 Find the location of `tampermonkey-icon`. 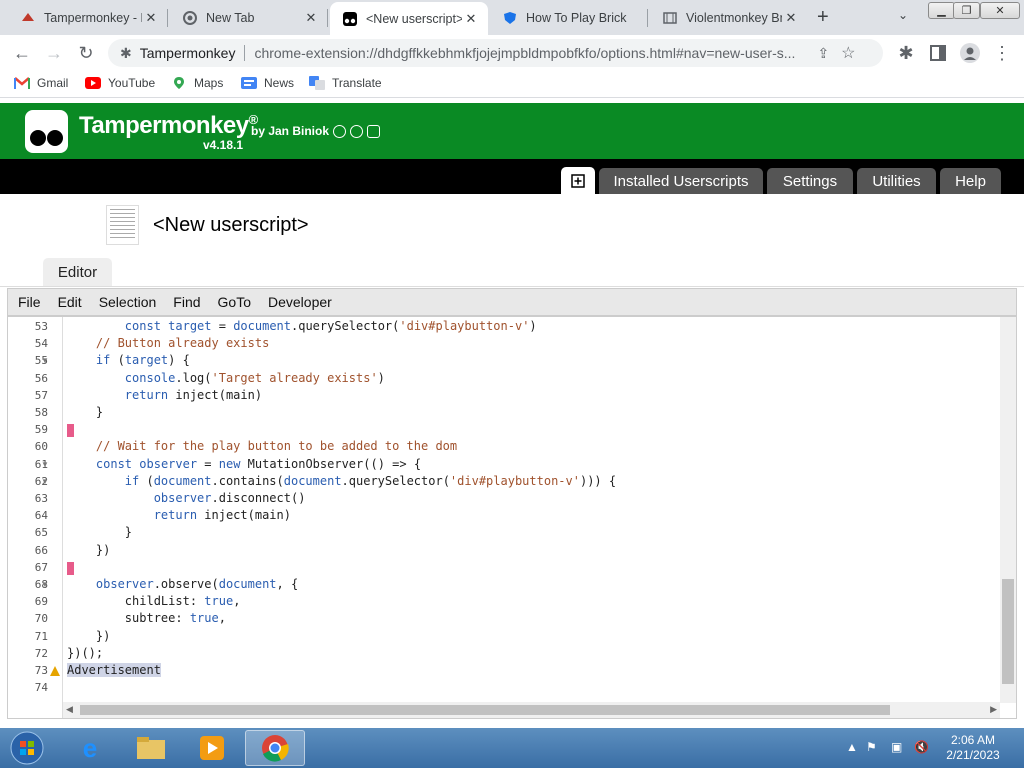

tampermonkey-icon is located at coordinates (350, 19).